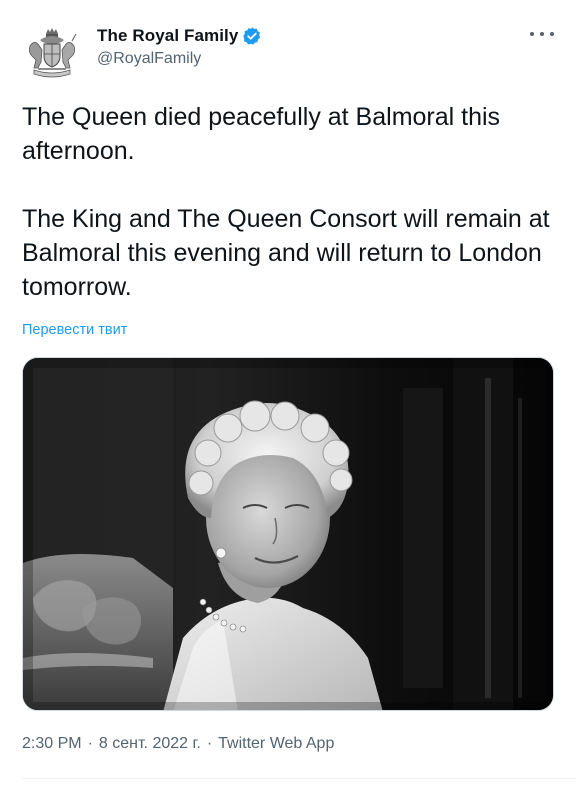 This screenshot has height=786, width=576. Describe the element at coordinates (74, 330) in the screenshot. I see `translate-tweet-link: Перевести твит` at that location.